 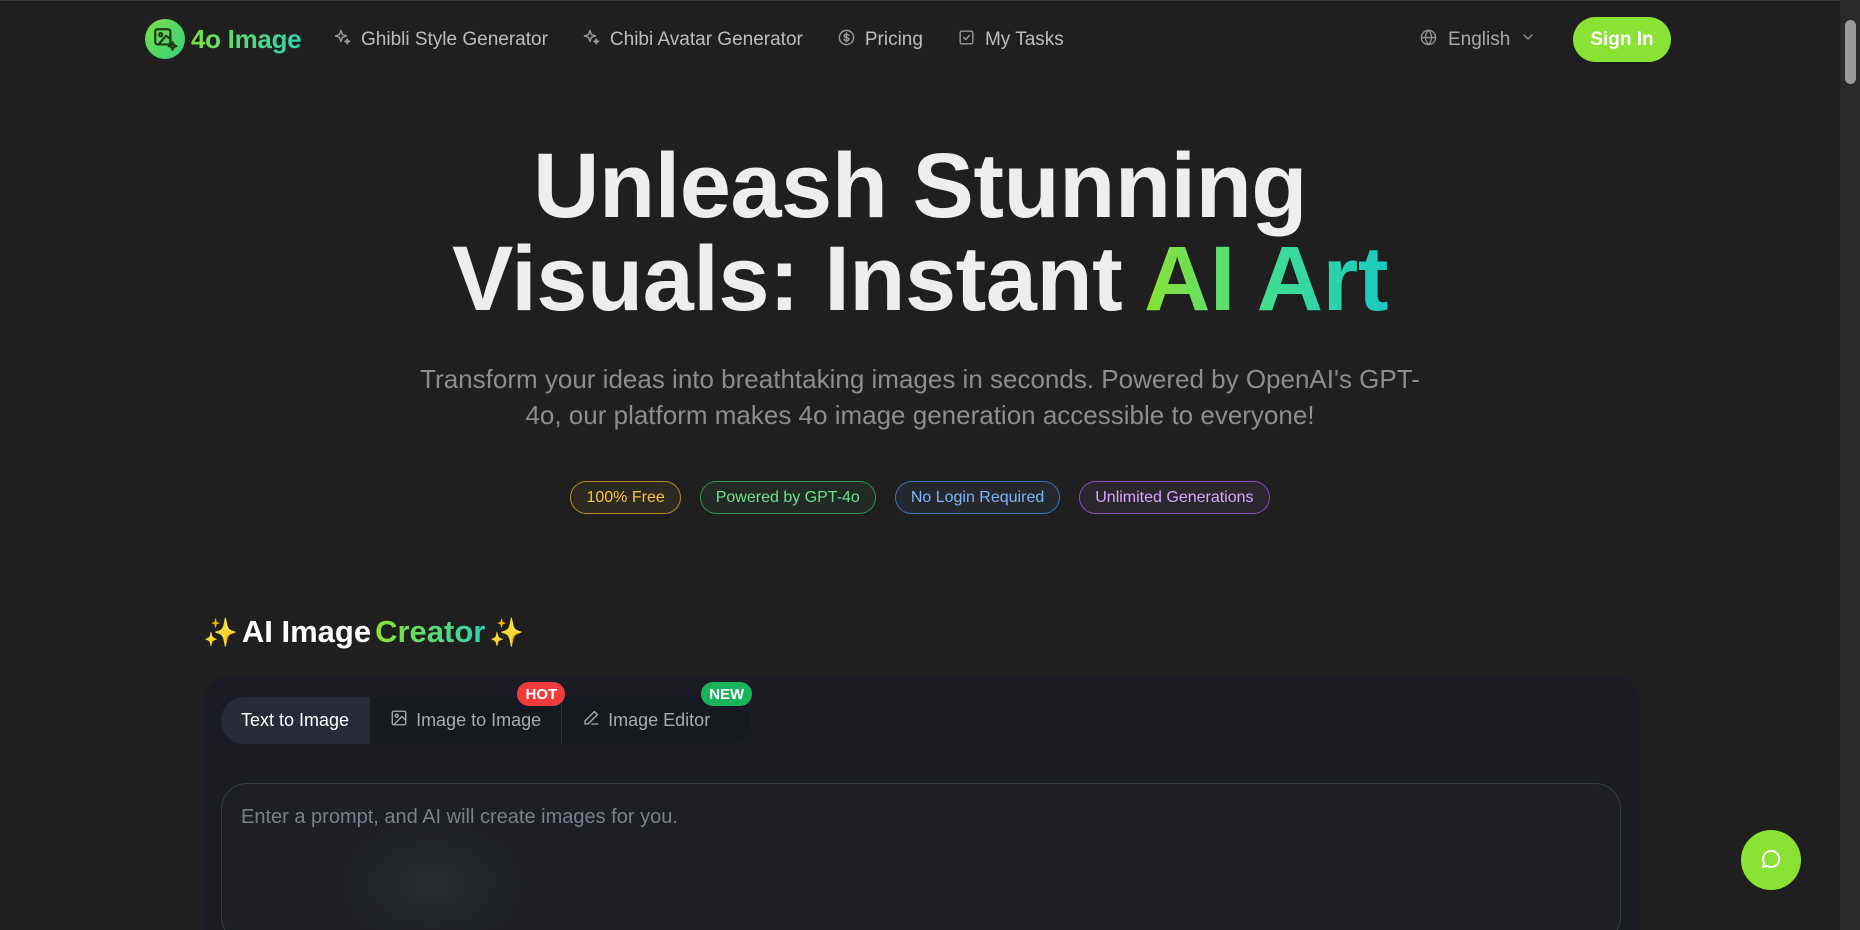 What do you see at coordinates (659, 720) in the screenshot?
I see `tab-label: Image Editor` at bounding box center [659, 720].